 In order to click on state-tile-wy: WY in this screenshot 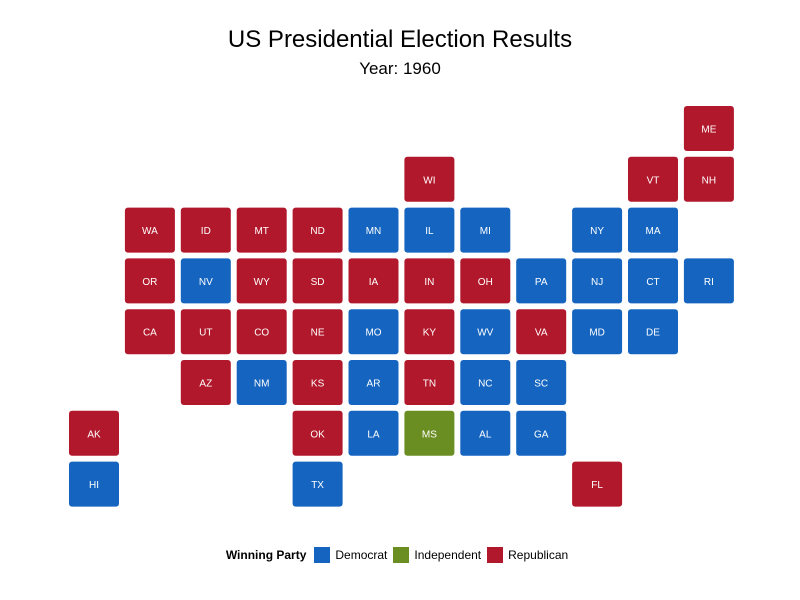, I will do `click(261, 281)`.